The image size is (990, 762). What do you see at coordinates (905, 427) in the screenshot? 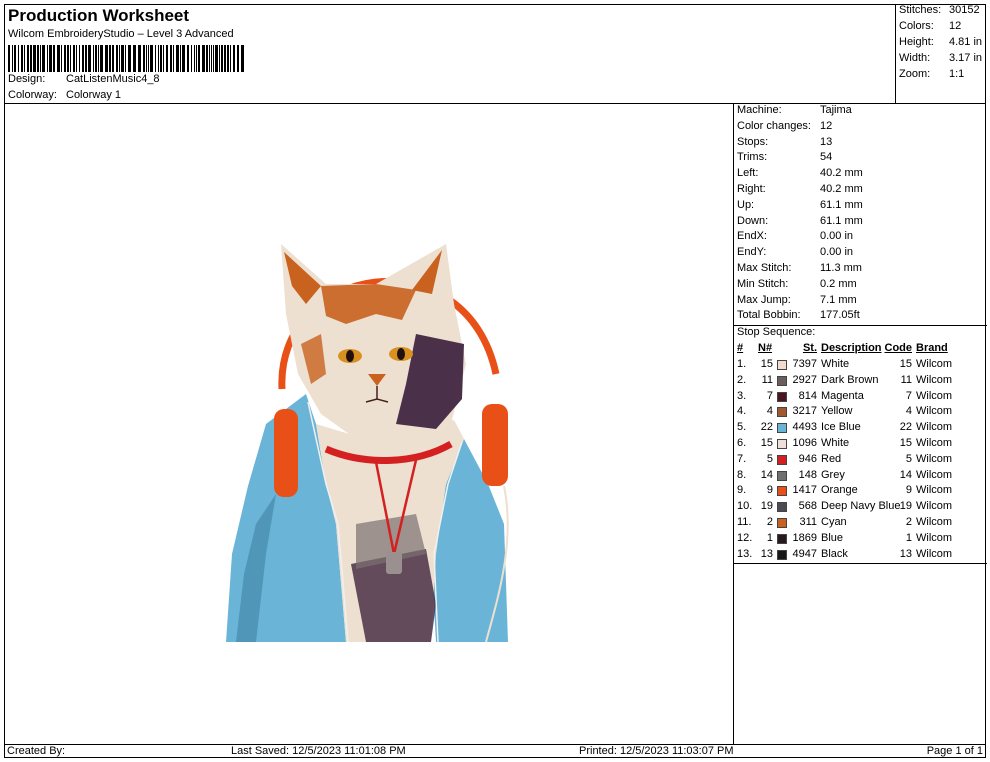
I see `color-code: 22` at bounding box center [905, 427].